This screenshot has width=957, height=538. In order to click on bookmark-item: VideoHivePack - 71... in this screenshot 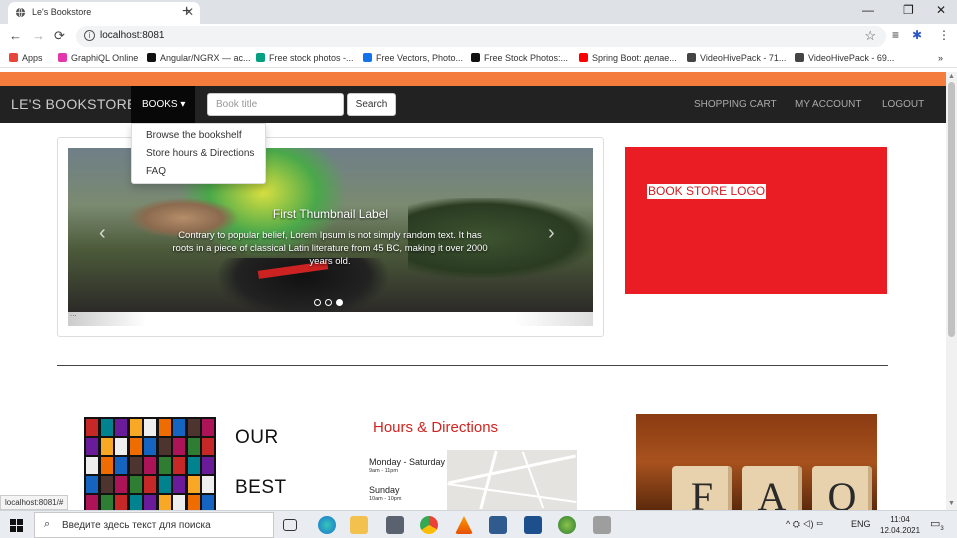, I will do `click(736, 58)`.